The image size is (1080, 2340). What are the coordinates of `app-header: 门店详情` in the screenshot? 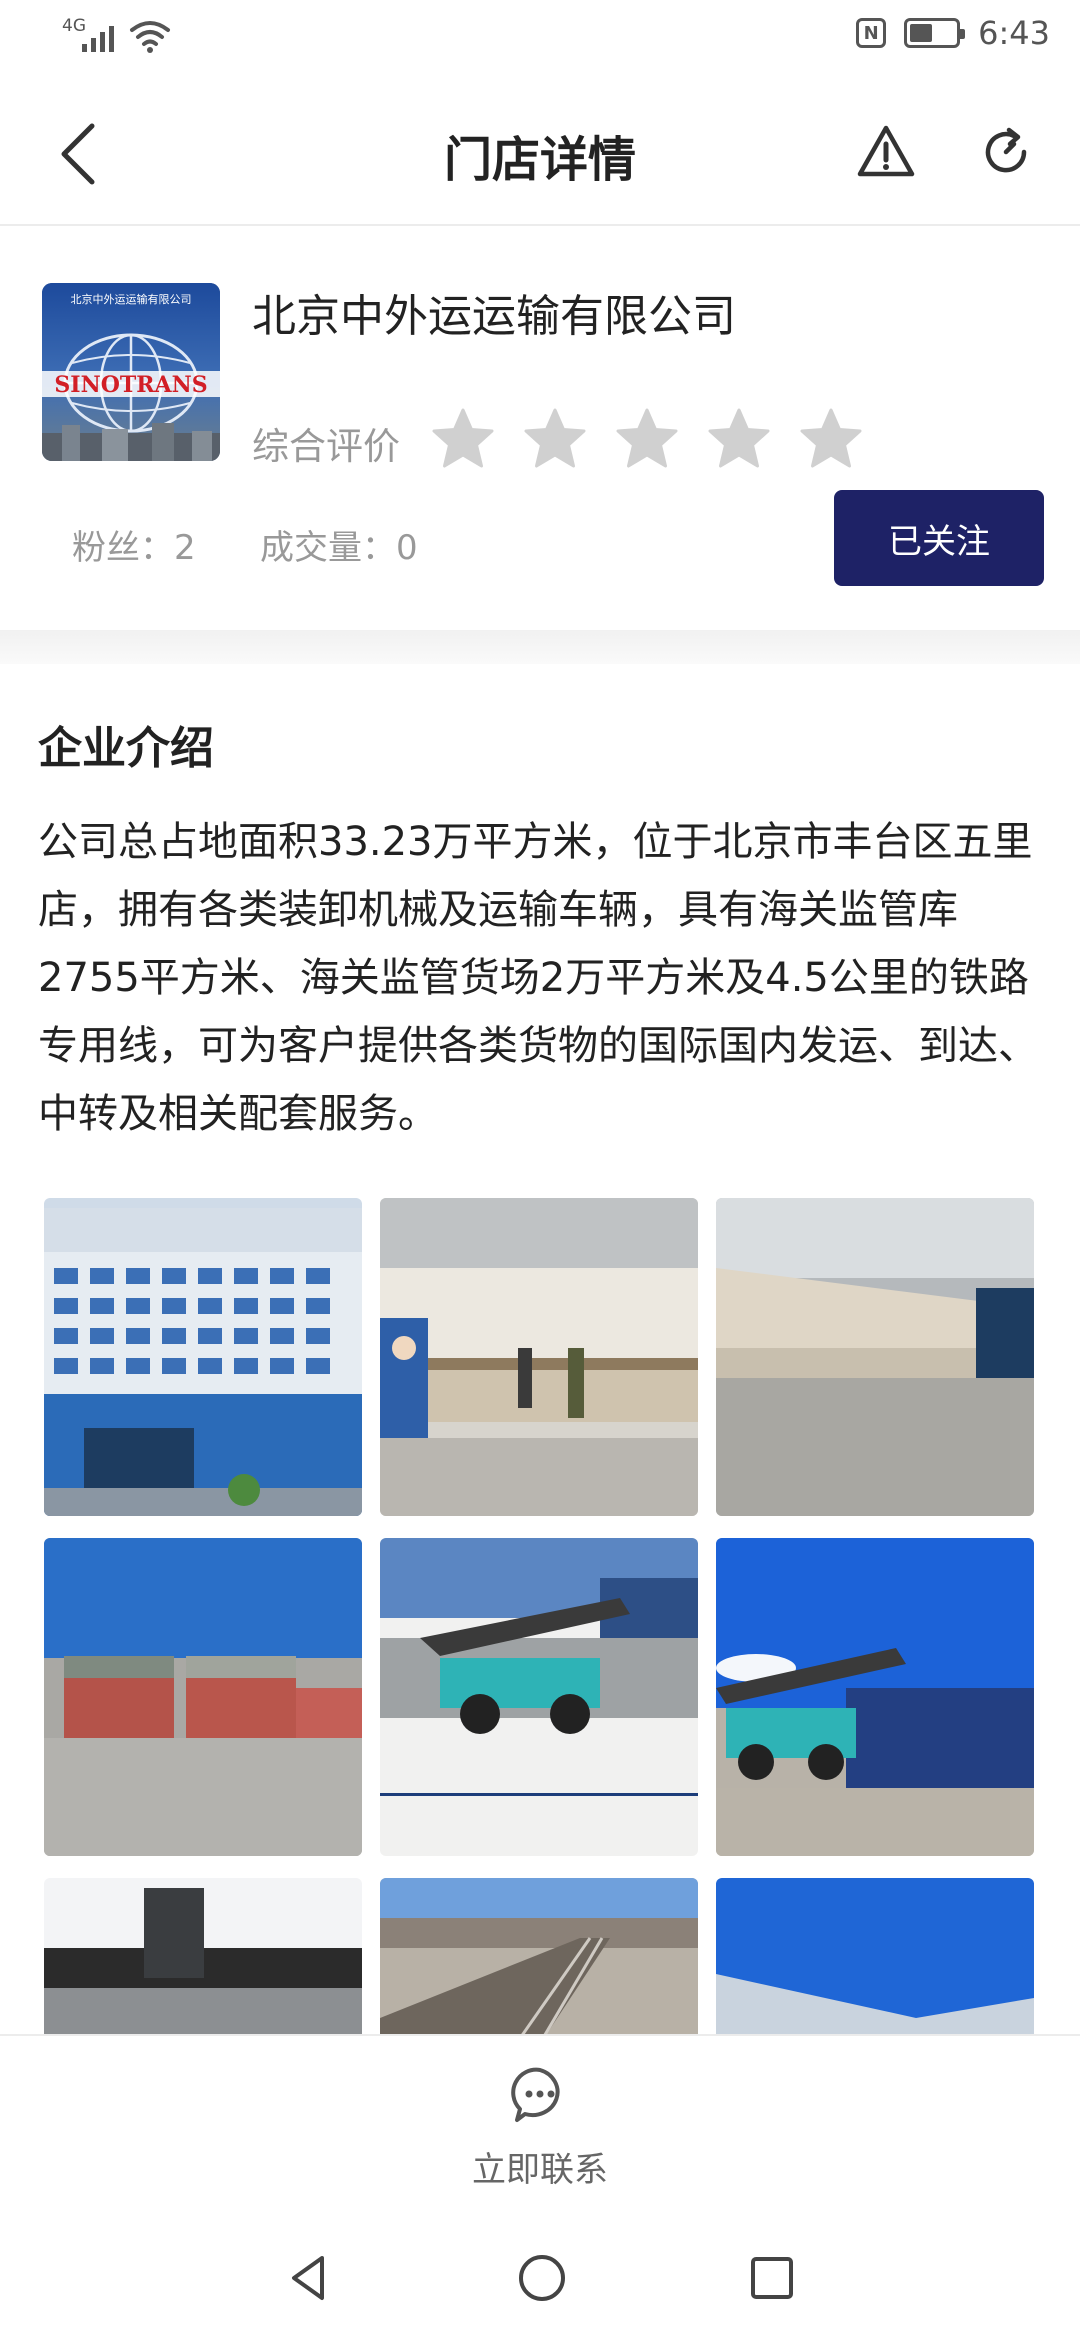 It's located at (540, 152).